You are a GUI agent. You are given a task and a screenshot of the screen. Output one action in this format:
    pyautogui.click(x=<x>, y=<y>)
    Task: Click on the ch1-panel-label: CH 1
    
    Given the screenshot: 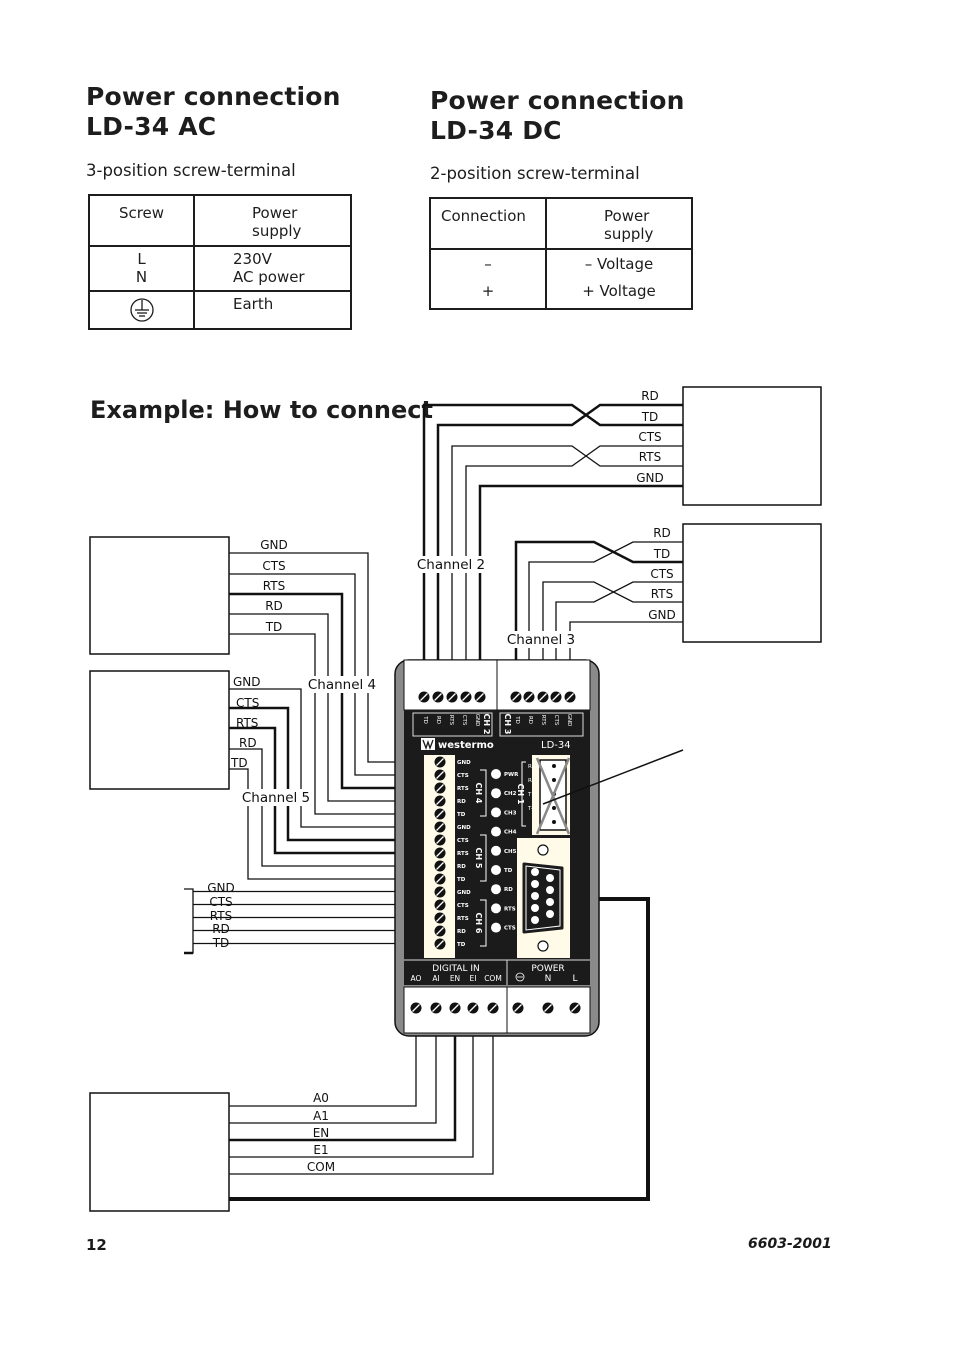 What is the action you would take?
    pyautogui.click(x=520, y=794)
    